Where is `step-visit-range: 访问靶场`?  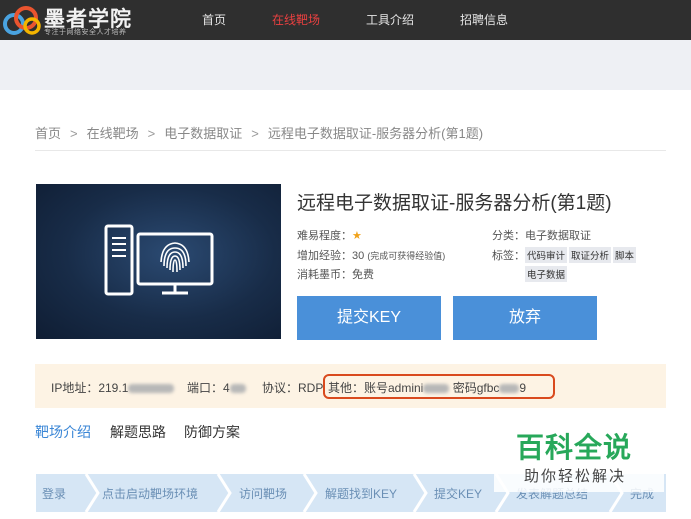
step-visit-range: 访问靶场 is located at coordinates (263, 494).